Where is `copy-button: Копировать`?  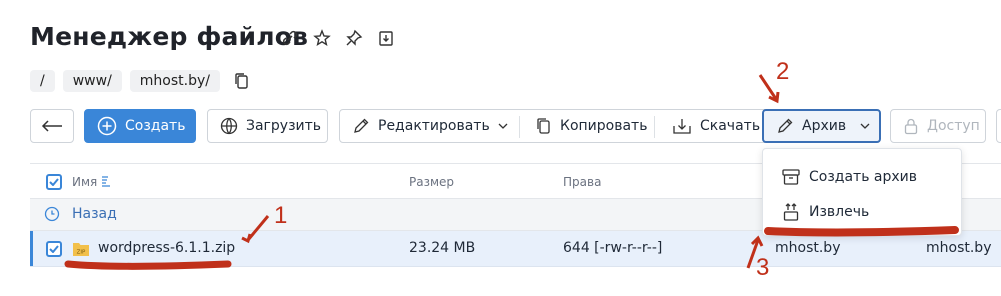 copy-button: Копировать is located at coordinates (591, 126).